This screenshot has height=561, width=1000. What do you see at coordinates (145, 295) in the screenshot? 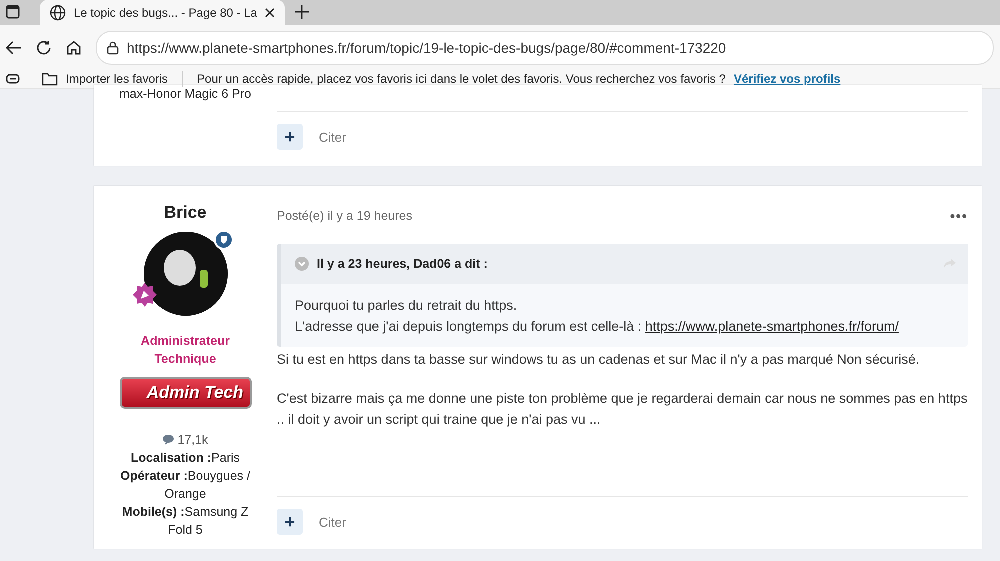
I see `party-badge-icon` at bounding box center [145, 295].